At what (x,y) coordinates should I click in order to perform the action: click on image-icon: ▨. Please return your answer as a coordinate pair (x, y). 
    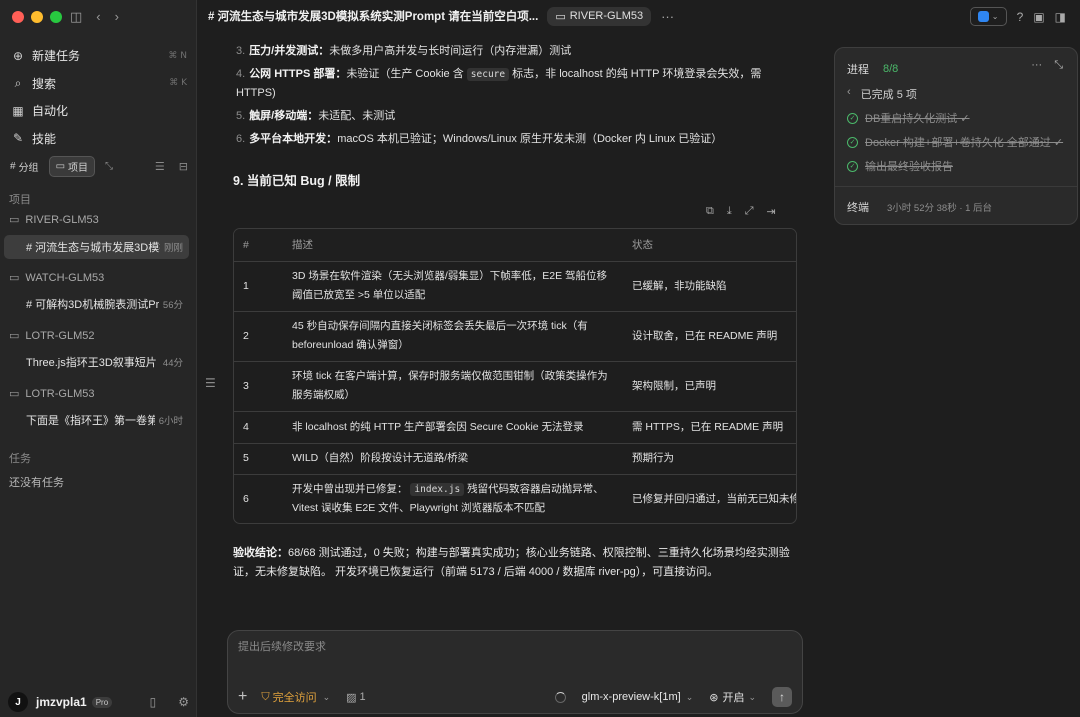
    Looking at the image, I should click on (351, 697).